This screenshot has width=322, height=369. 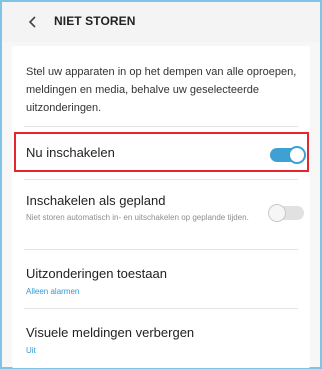 I want to click on chevron-left-icon, so click(x=32, y=22).